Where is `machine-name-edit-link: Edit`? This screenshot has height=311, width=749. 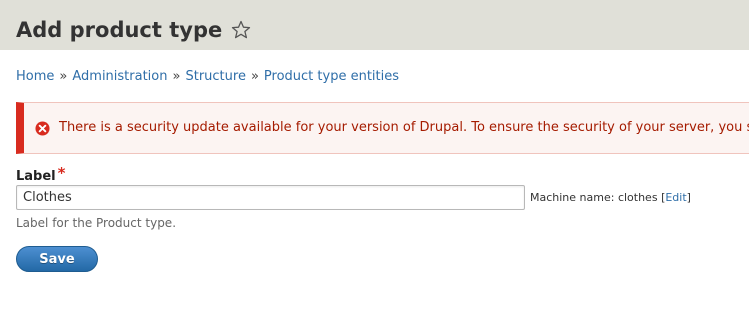
machine-name-edit-link: Edit is located at coordinates (675, 197).